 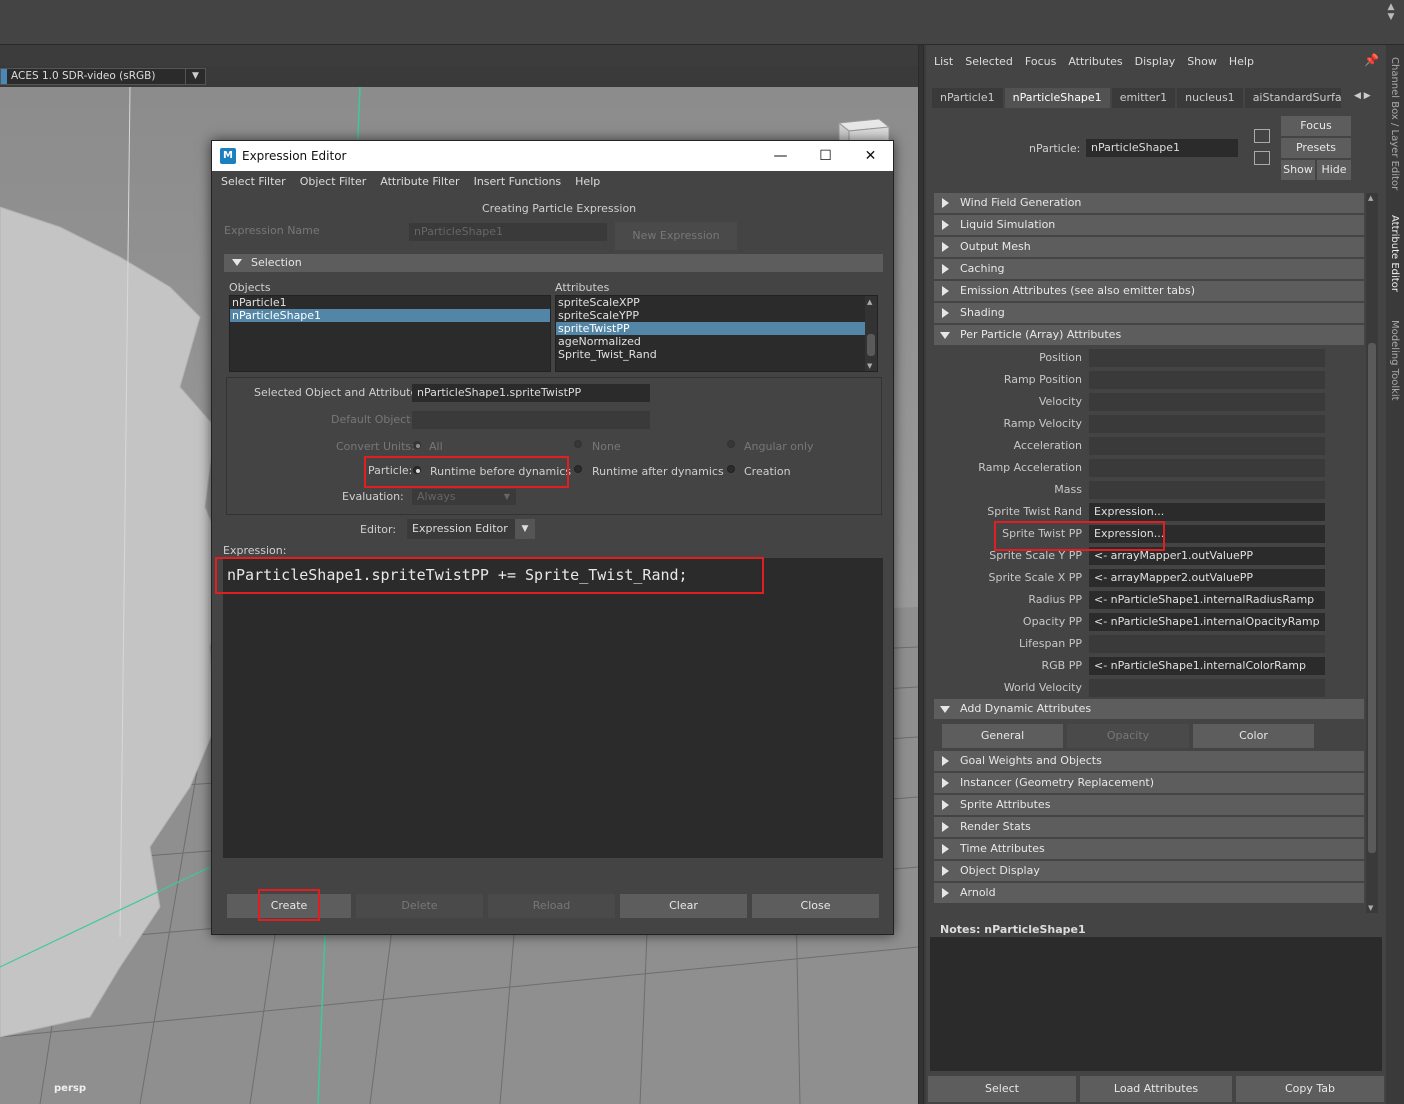 What do you see at coordinates (390, 333) in the screenshot?
I see `objects-list: nParticle1 nParticleShape1` at bounding box center [390, 333].